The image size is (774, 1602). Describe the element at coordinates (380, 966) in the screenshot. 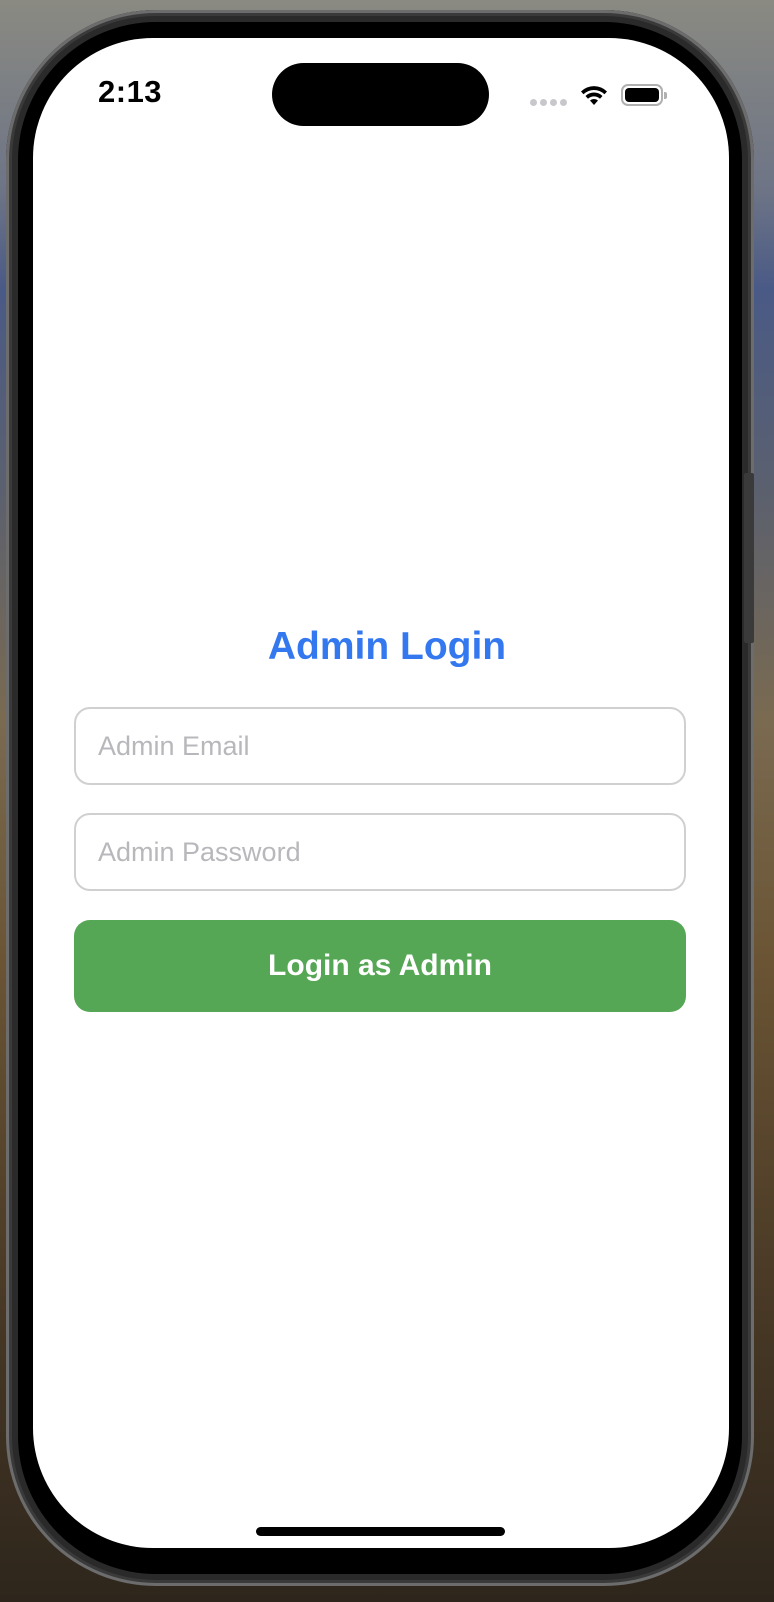

I see `login-as-admin-button: Login as Admin` at that location.